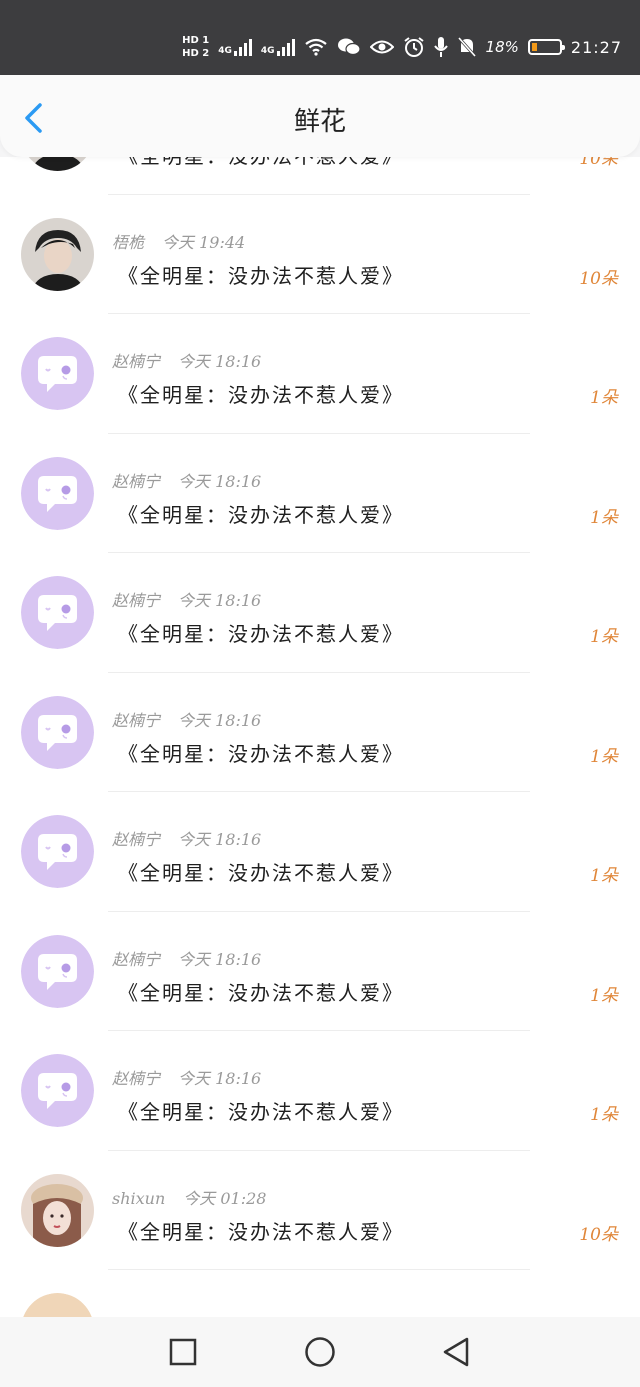 The height and width of the screenshot is (1387, 640). What do you see at coordinates (546, 47) in the screenshot?
I see `battery-icon` at bounding box center [546, 47].